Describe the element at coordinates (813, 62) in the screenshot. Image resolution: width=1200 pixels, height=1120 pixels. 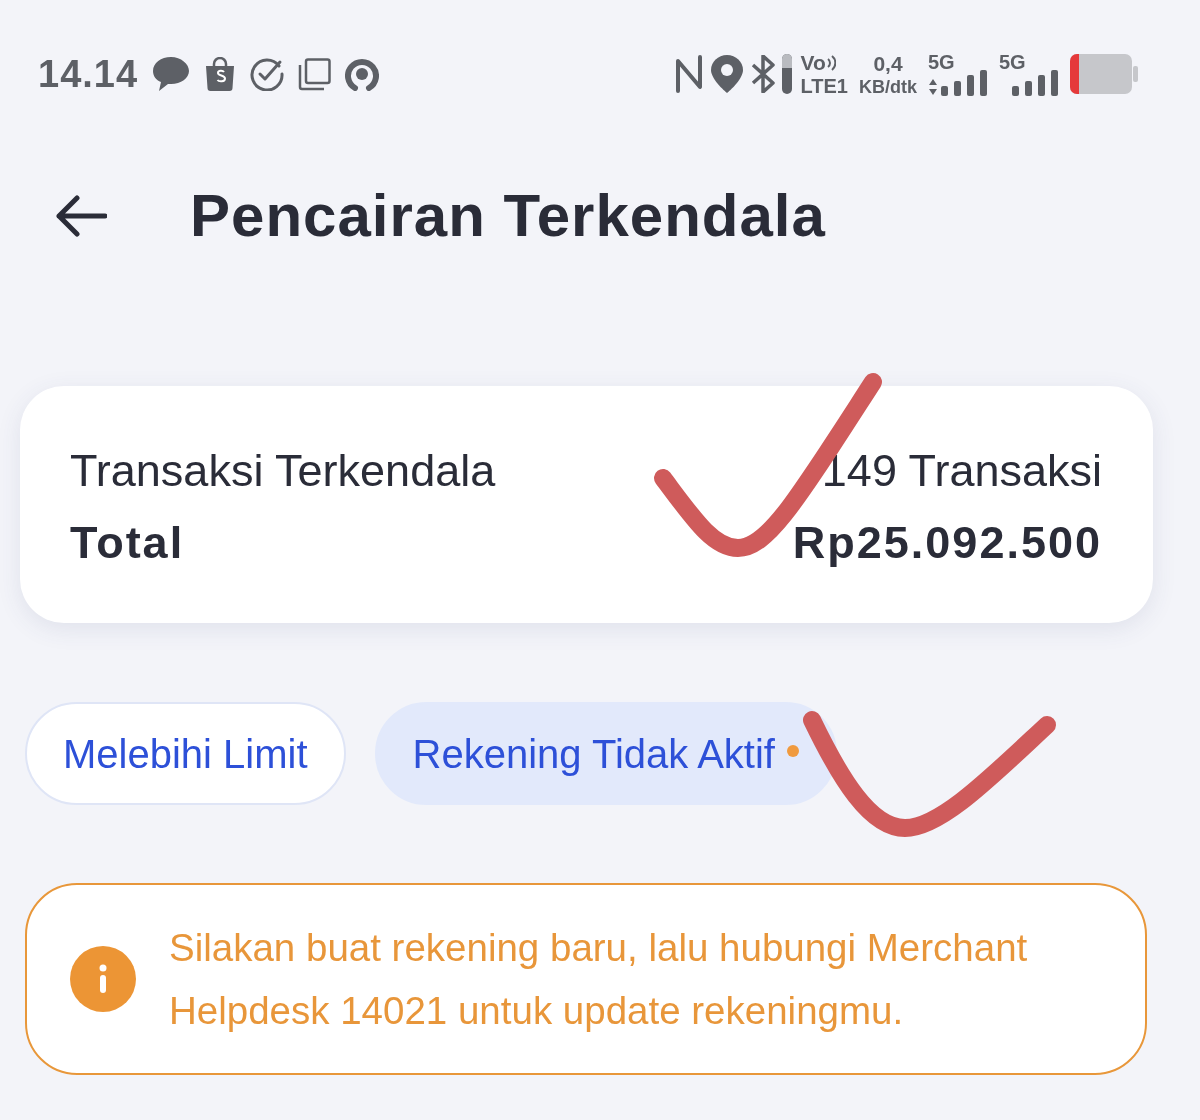
I see `volte-label: Vo` at that location.